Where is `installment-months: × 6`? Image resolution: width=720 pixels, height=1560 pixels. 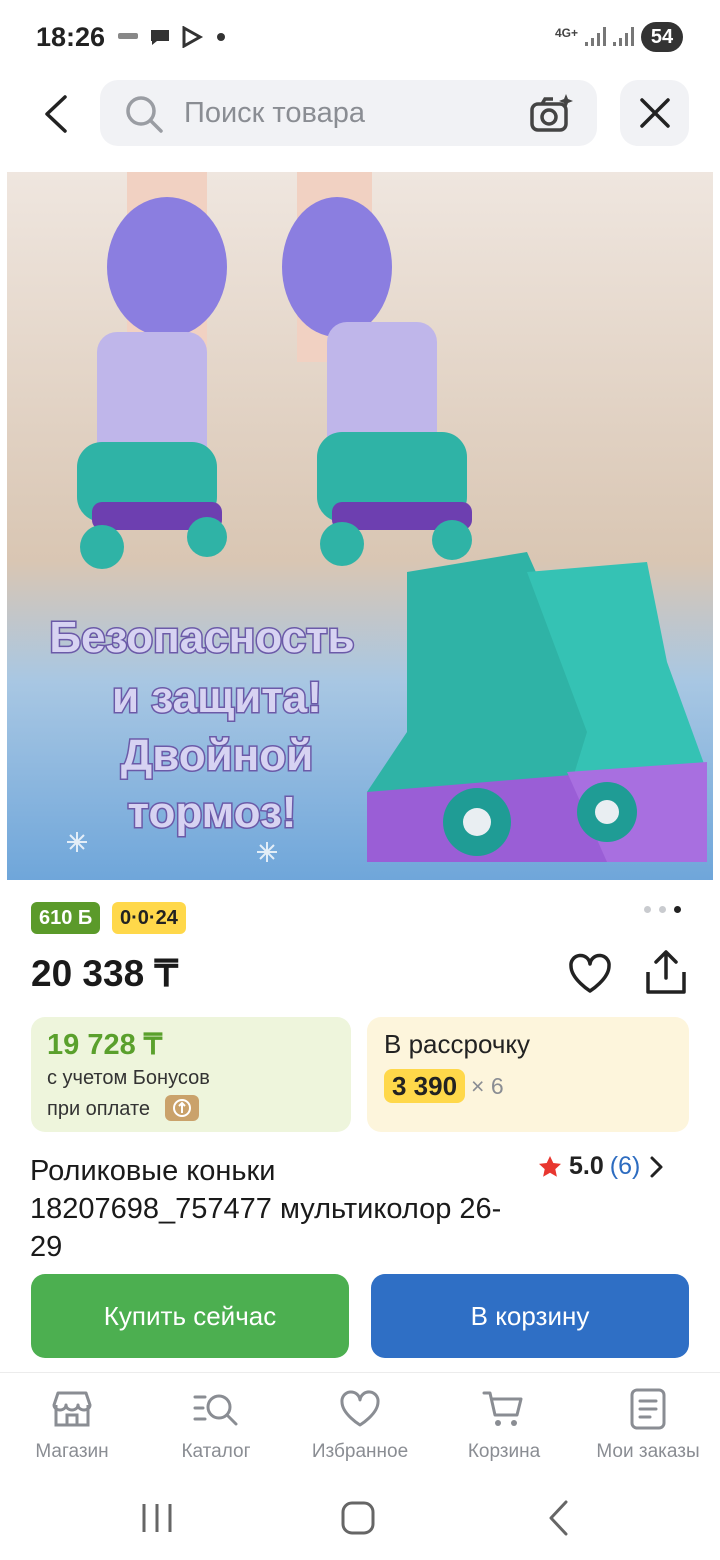
installment-months: × 6 is located at coordinates (487, 1086).